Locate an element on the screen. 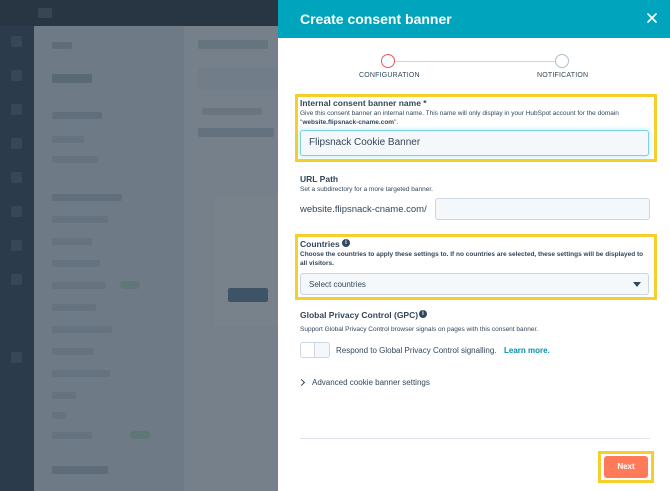 The image size is (670, 491). learn-more-link: Learn more. is located at coordinates (527, 350).